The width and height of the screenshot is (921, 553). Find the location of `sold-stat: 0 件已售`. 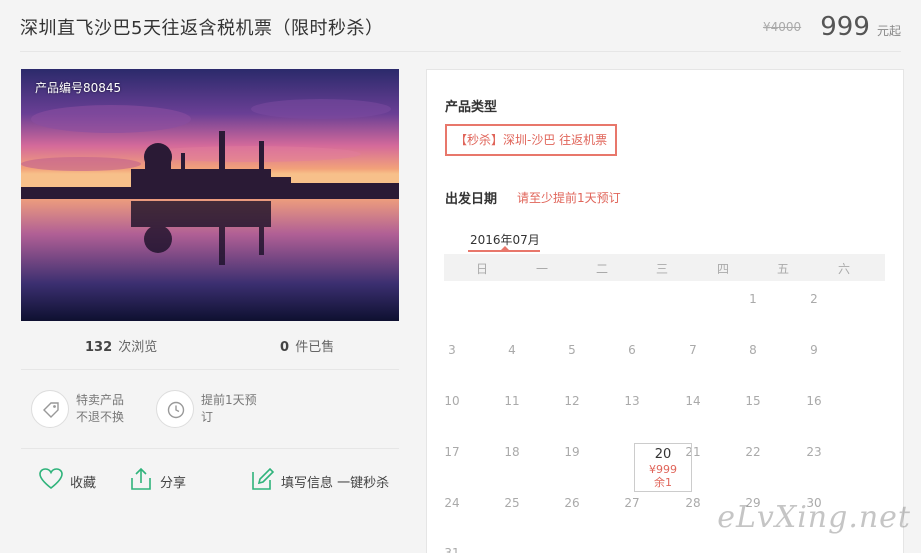

sold-stat: 0 件已售 is located at coordinates (307, 345).